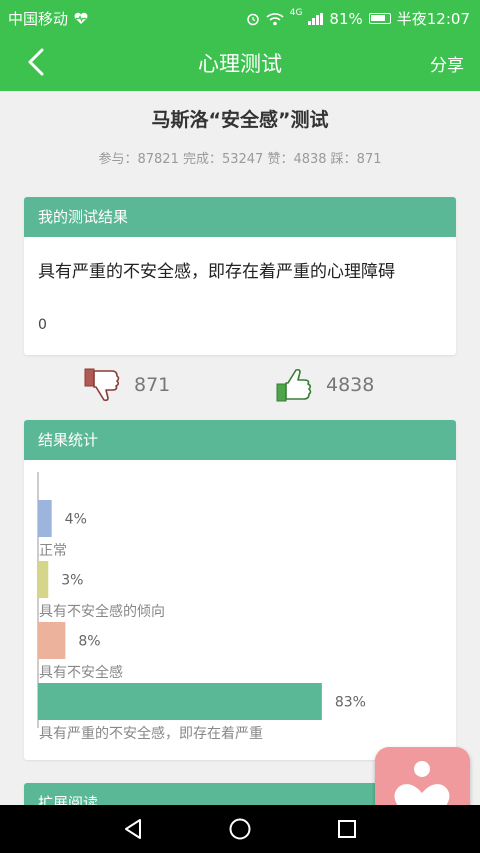  What do you see at coordinates (151, 733) in the screenshot?
I see `chart-category-label: 具有严重的不安全感，即存在着严重` at bounding box center [151, 733].